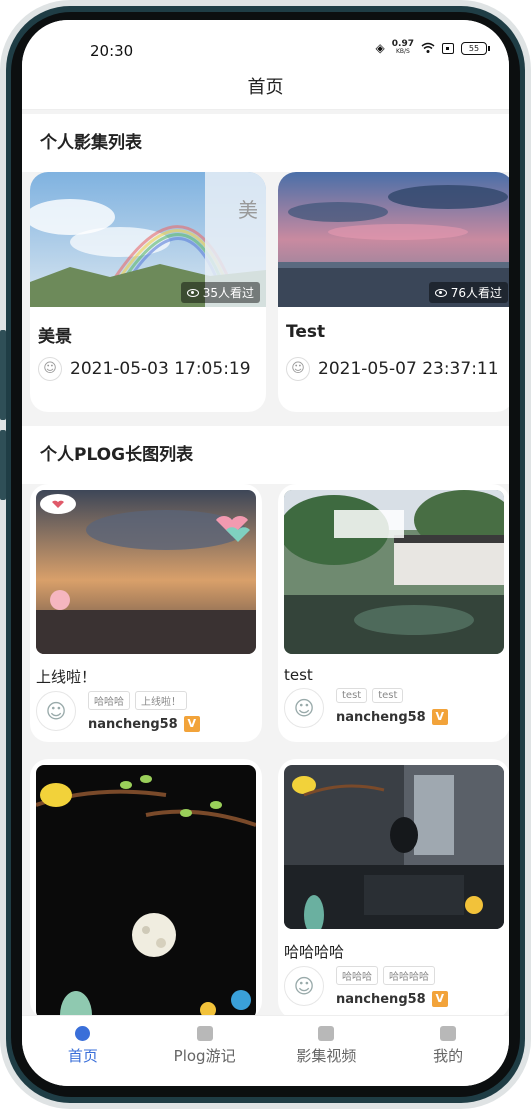  I want to click on album-title: 美景, so click(55, 337).